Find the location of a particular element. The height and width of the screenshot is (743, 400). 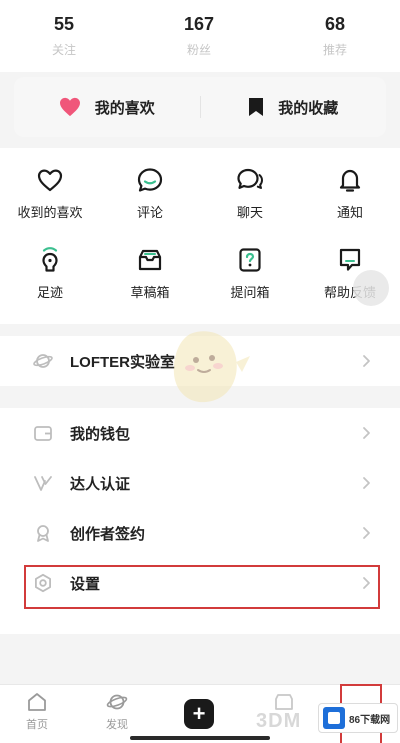

menu-verification-label: 达人认证 is located at coordinates (100, 484).